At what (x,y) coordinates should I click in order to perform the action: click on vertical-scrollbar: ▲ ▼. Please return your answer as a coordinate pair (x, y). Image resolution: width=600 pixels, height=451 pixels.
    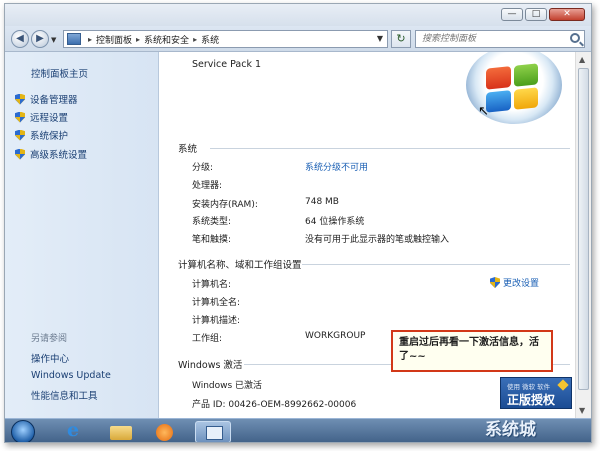
    Looking at the image, I should click on (583, 235).